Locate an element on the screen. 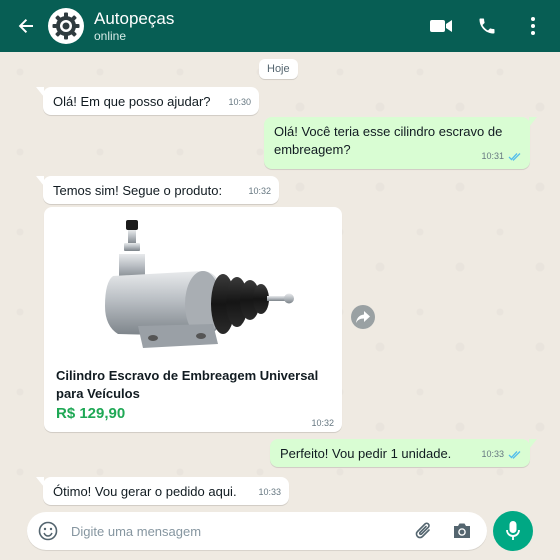  contact-name: Autopeças is located at coordinates (134, 18).